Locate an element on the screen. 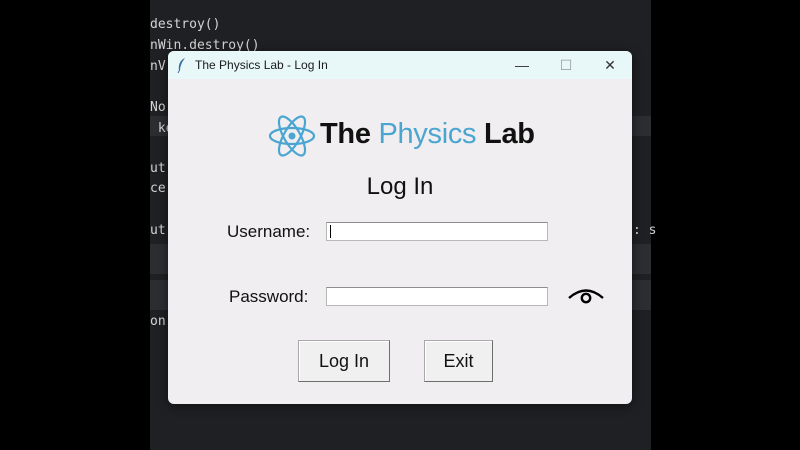 Image resolution: width=800 pixels, height=450 pixels. logo-word-the: The is located at coordinates (345, 134).